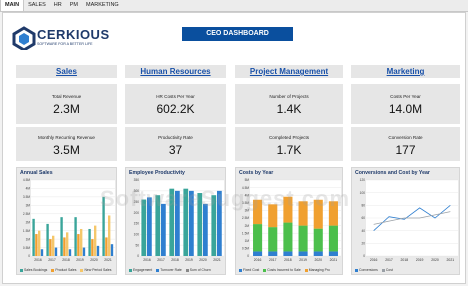 The width and height of the screenshot is (468, 286). I want to click on kpi-label: Monthly Recurring Revenue, so click(66, 137).